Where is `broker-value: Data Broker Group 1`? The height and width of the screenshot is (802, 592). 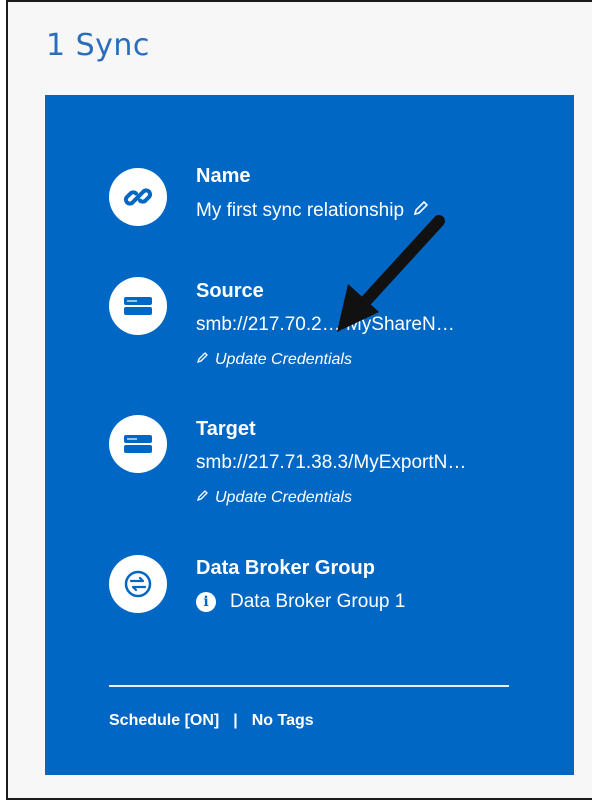 broker-value: Data Broker Group 1 is located at coordinates (318, 601).